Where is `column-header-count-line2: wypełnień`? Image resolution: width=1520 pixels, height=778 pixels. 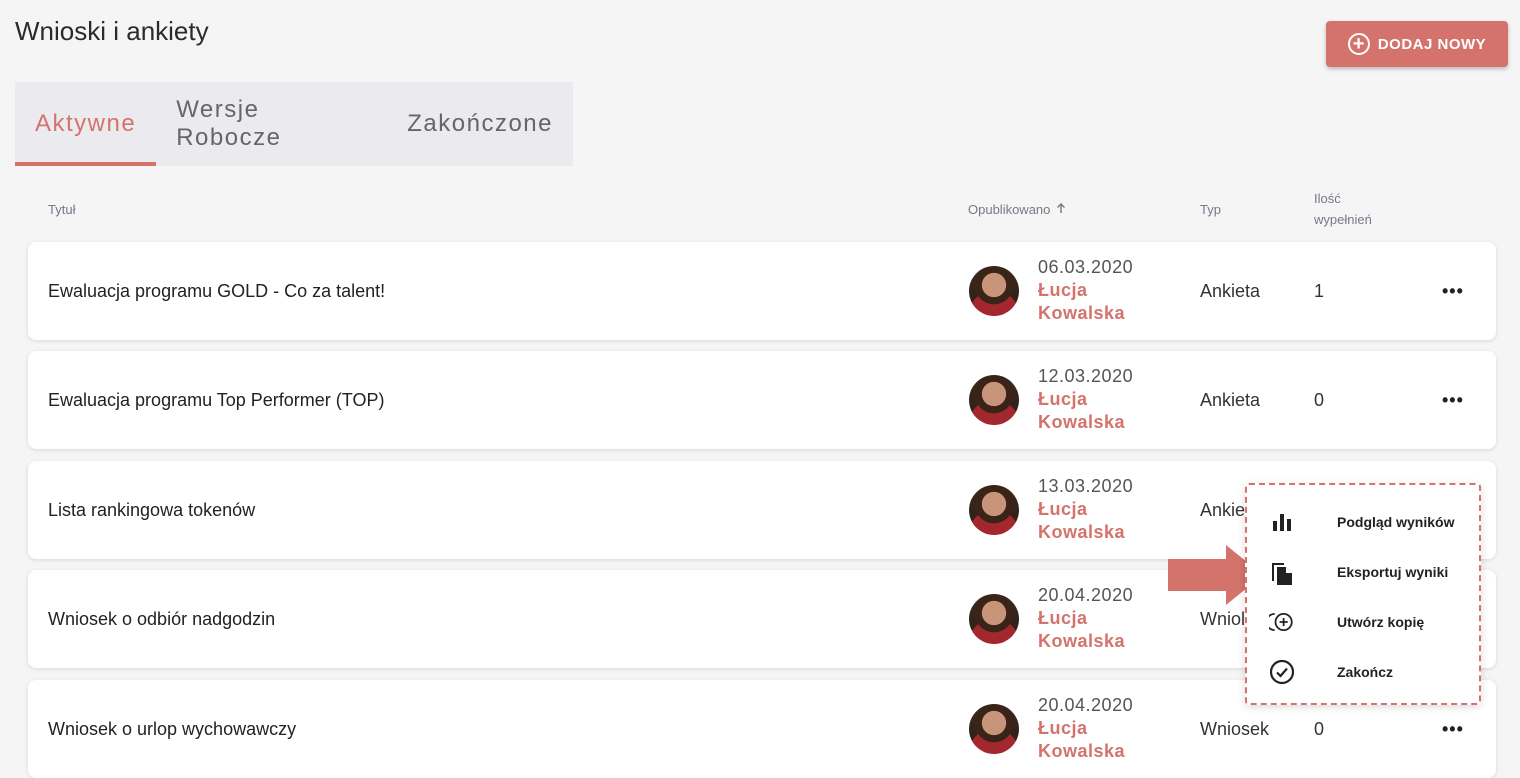 column-header-count-line2: wypełnień is located at coordinates (1343, 219).